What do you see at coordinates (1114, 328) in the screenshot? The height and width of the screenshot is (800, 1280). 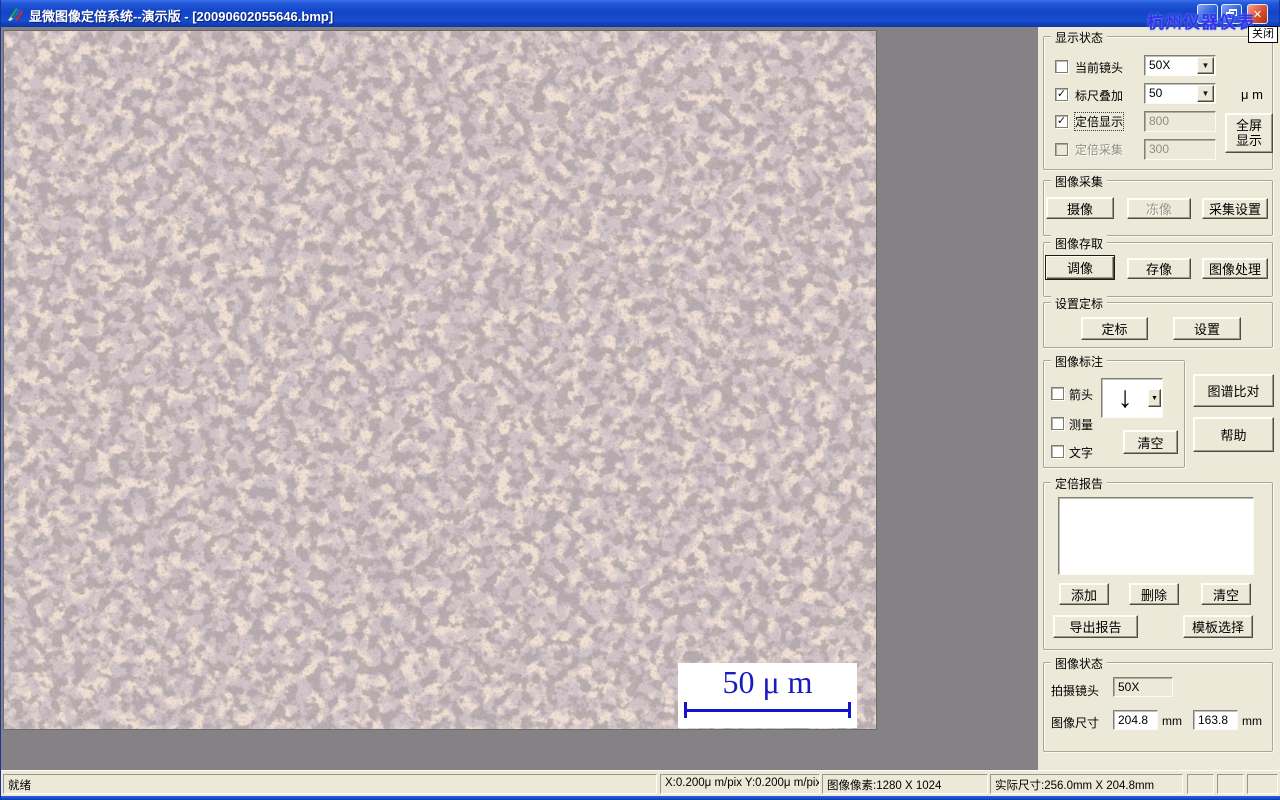 I see `calibrate-button: 定标` at bounding box center [1114, 328].